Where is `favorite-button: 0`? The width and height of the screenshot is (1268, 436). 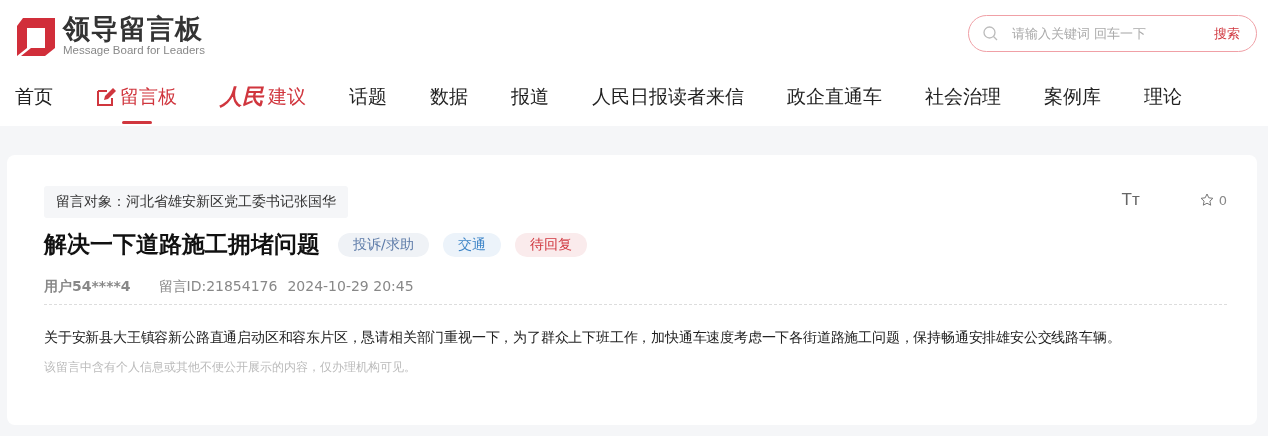 favorite-button: 0 is located at coordinates (1213, 200).